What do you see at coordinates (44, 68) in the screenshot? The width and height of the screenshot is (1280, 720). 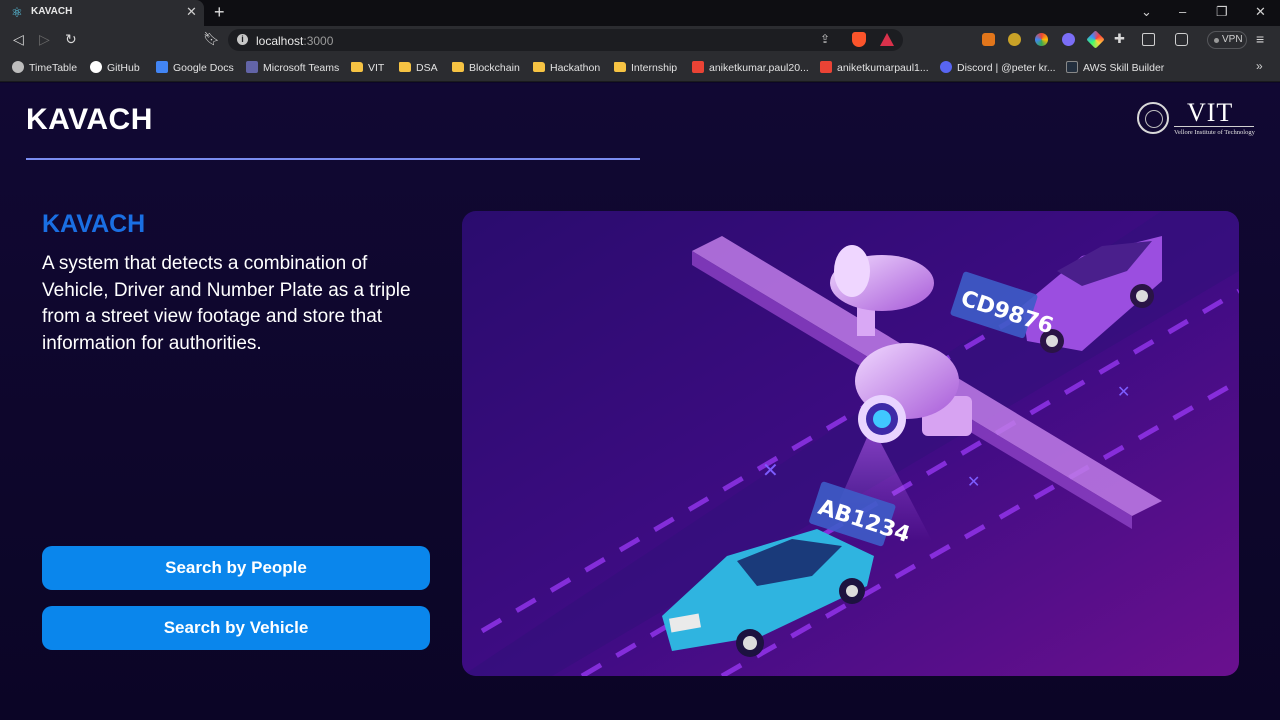 I see `bookmark-timetable: TimeTable` at bounding box center [44, 68].